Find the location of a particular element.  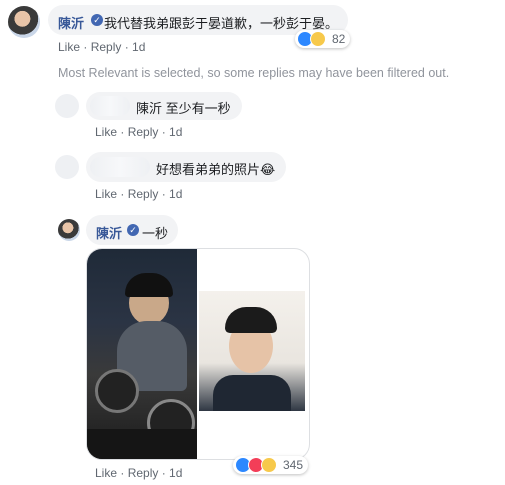

reaction-count: 82 is located at coordinates (339, 39).